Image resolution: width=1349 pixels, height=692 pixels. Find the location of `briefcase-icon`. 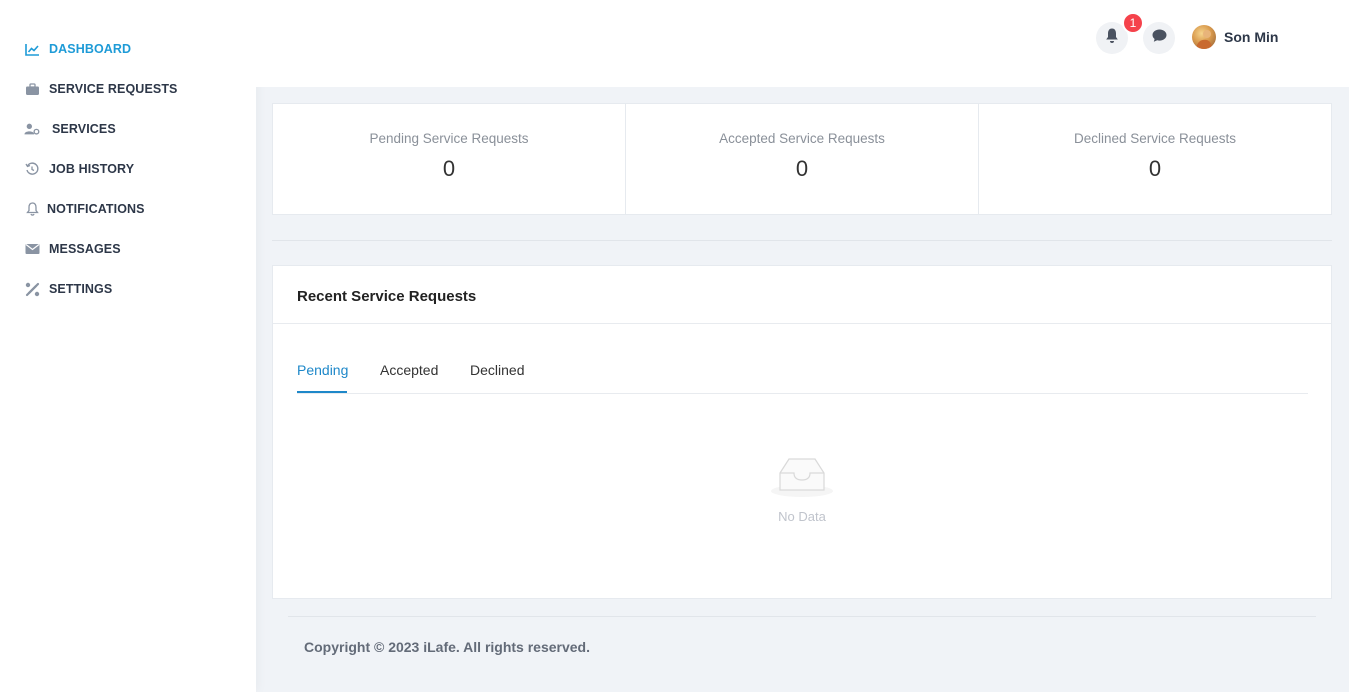

briefcase-icon is located at coordinates (32, 89).